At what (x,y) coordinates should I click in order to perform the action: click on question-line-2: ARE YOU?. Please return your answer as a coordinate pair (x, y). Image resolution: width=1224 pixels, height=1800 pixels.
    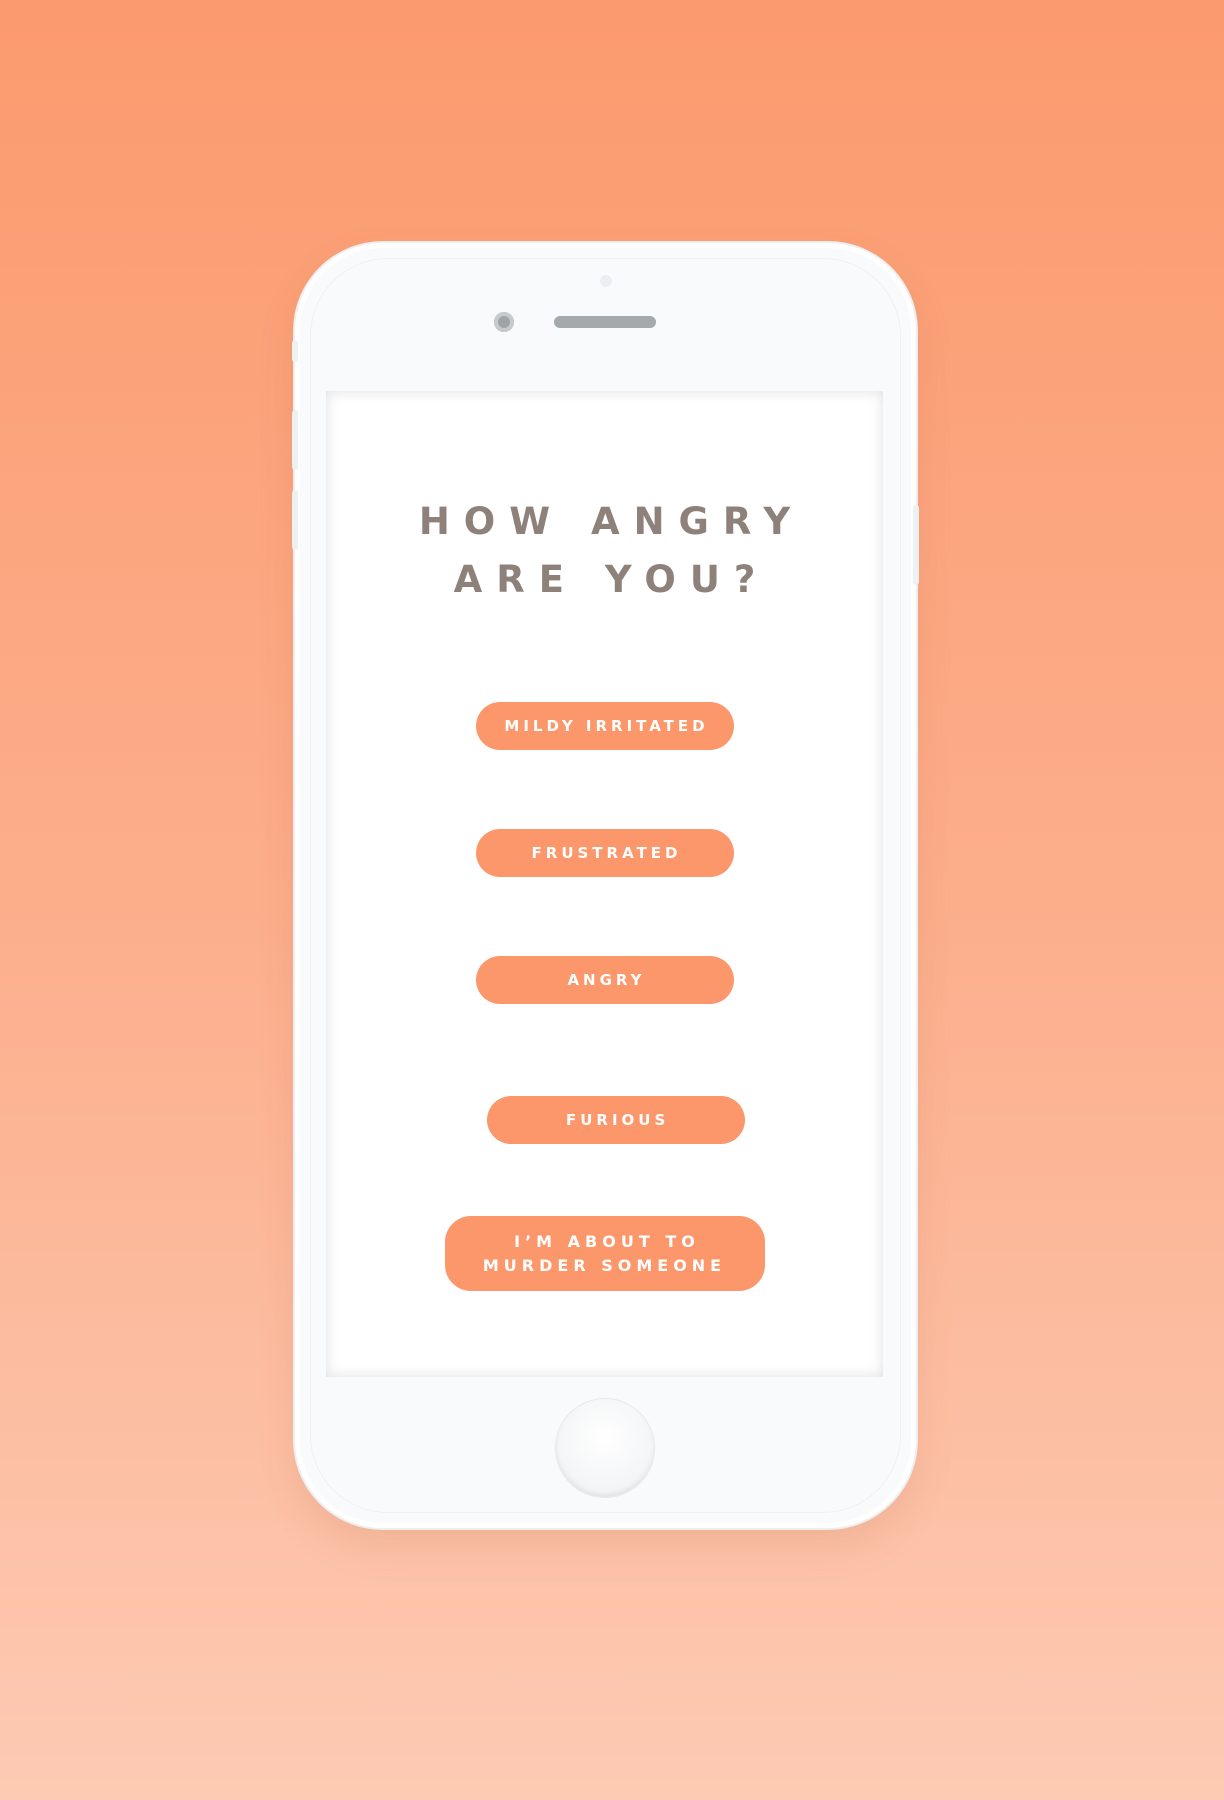
    Looking at the image, I should click on (611, 579).